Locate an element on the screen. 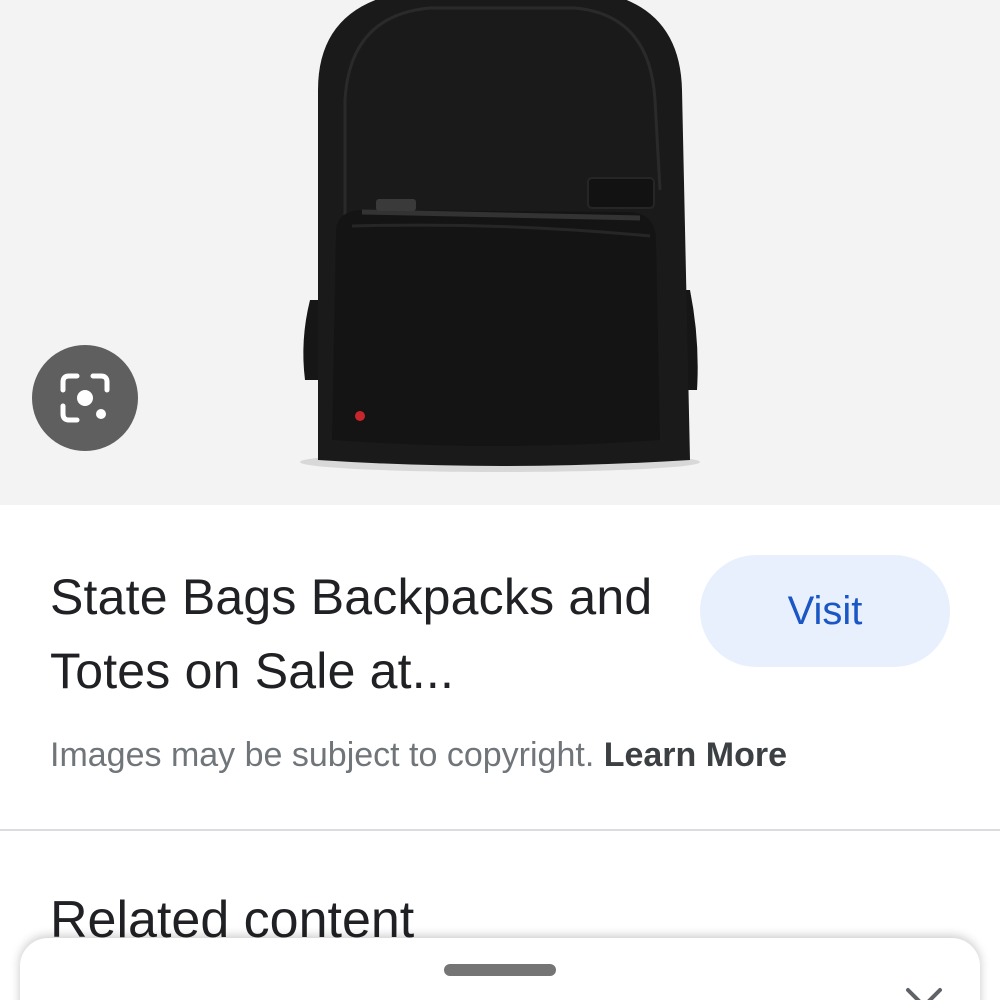  learn-more-link: Learn More is located at coordinates (695, 755).